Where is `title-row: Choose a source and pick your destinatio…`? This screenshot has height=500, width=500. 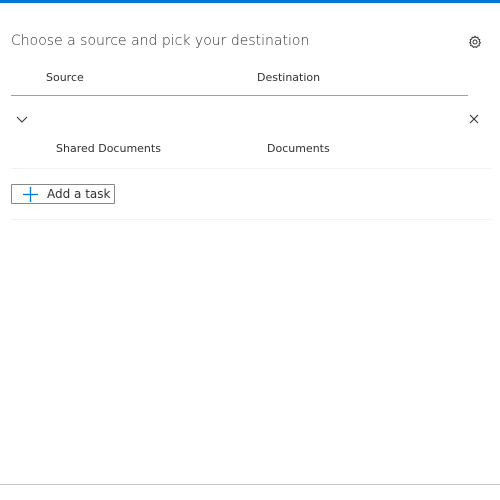
title-row: Choose a source and pick your destinatio… is located at coordinates (251, 44).